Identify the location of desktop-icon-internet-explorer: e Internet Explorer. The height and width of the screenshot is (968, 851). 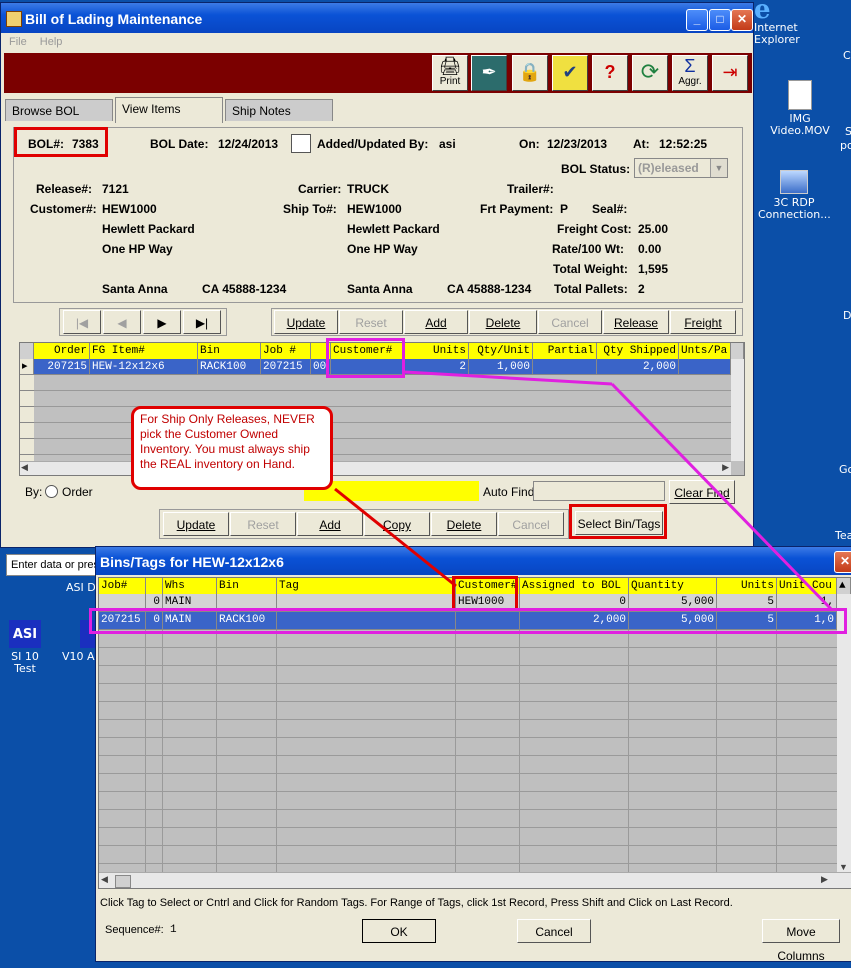
(779, 23).